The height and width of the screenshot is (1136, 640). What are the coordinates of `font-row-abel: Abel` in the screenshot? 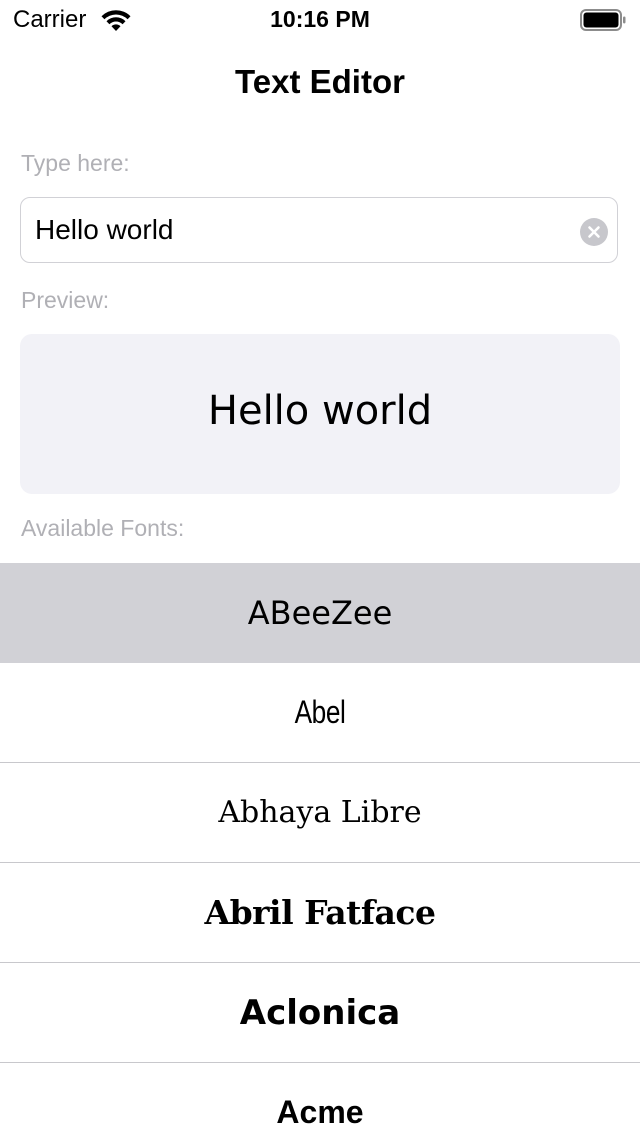 It's located at (320, 713).